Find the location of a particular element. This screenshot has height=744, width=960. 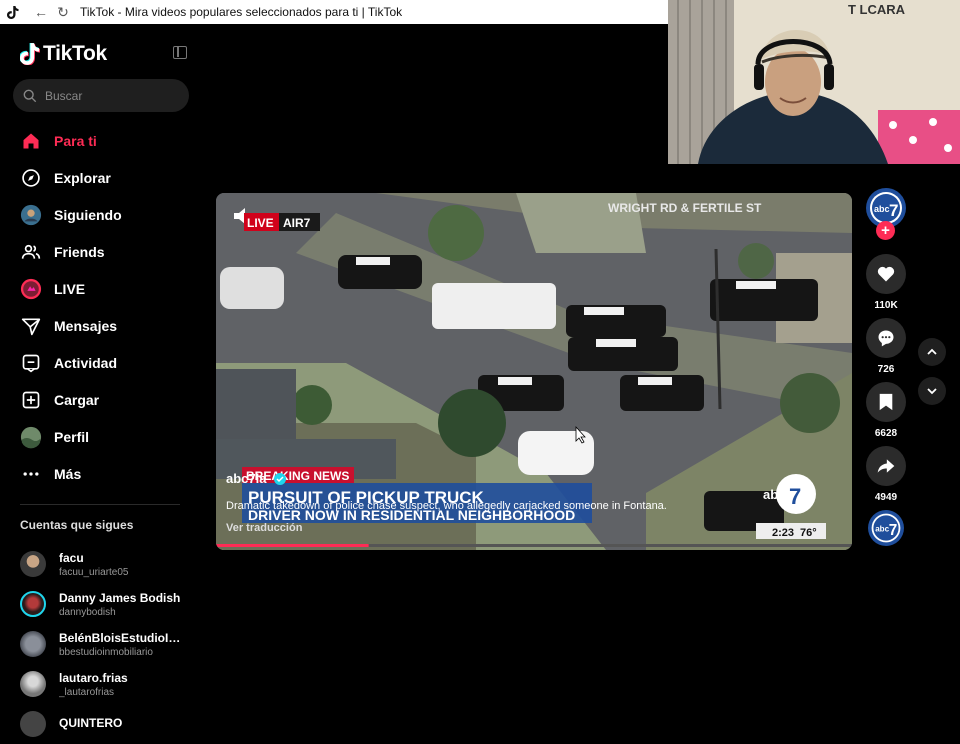

following-account-item: facu facuu_uriarte05 is located at coordinates (107, 564).